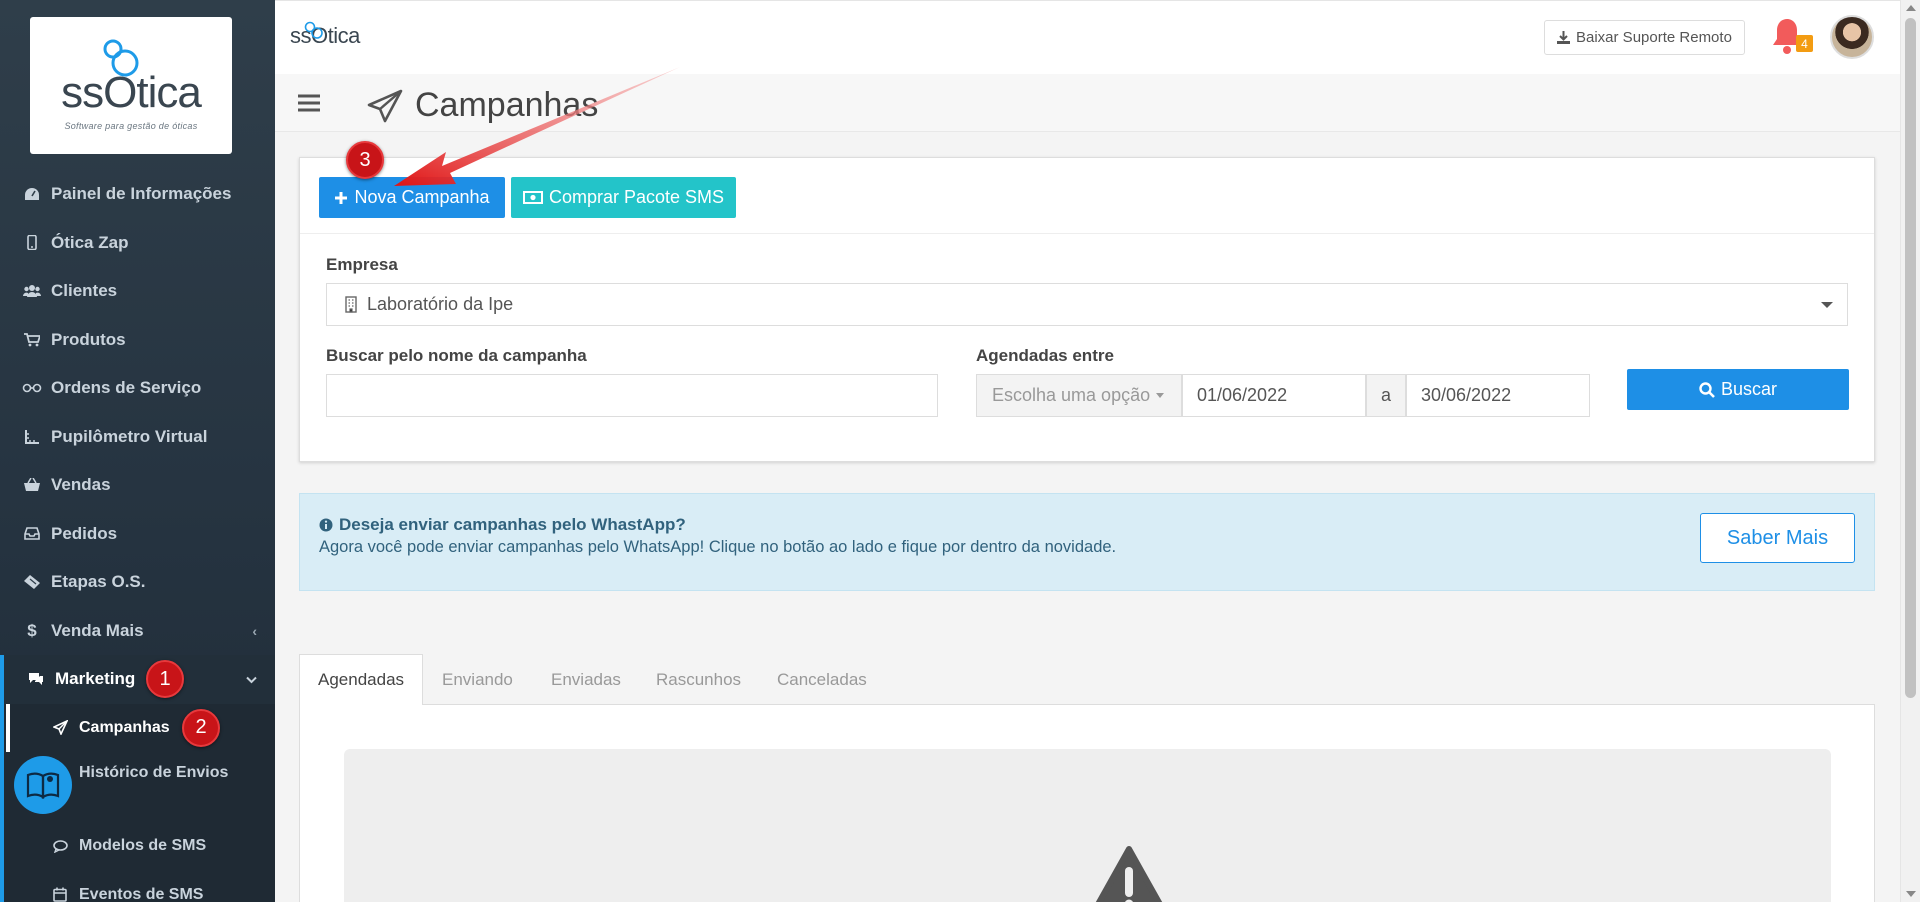  What do you see at coordinates (1910, 358) in the screenshot?
I see `scroll-thumb` at bounding box center [1910, 358].